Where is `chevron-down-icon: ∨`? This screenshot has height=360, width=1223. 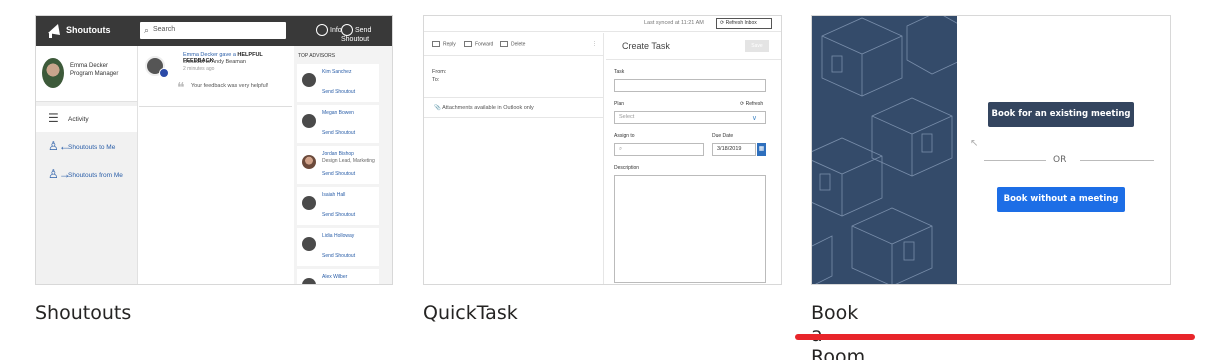 chevron-down-icon: ∨ is located at coordinates (754, 118).